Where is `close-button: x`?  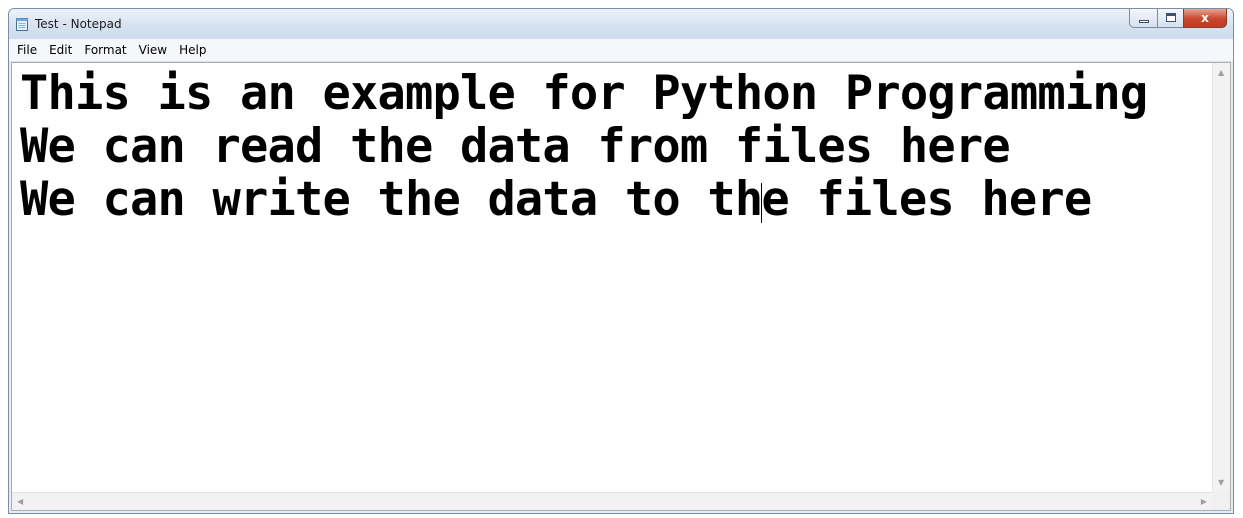
close-button: x is located at coordinates (1205, 18).